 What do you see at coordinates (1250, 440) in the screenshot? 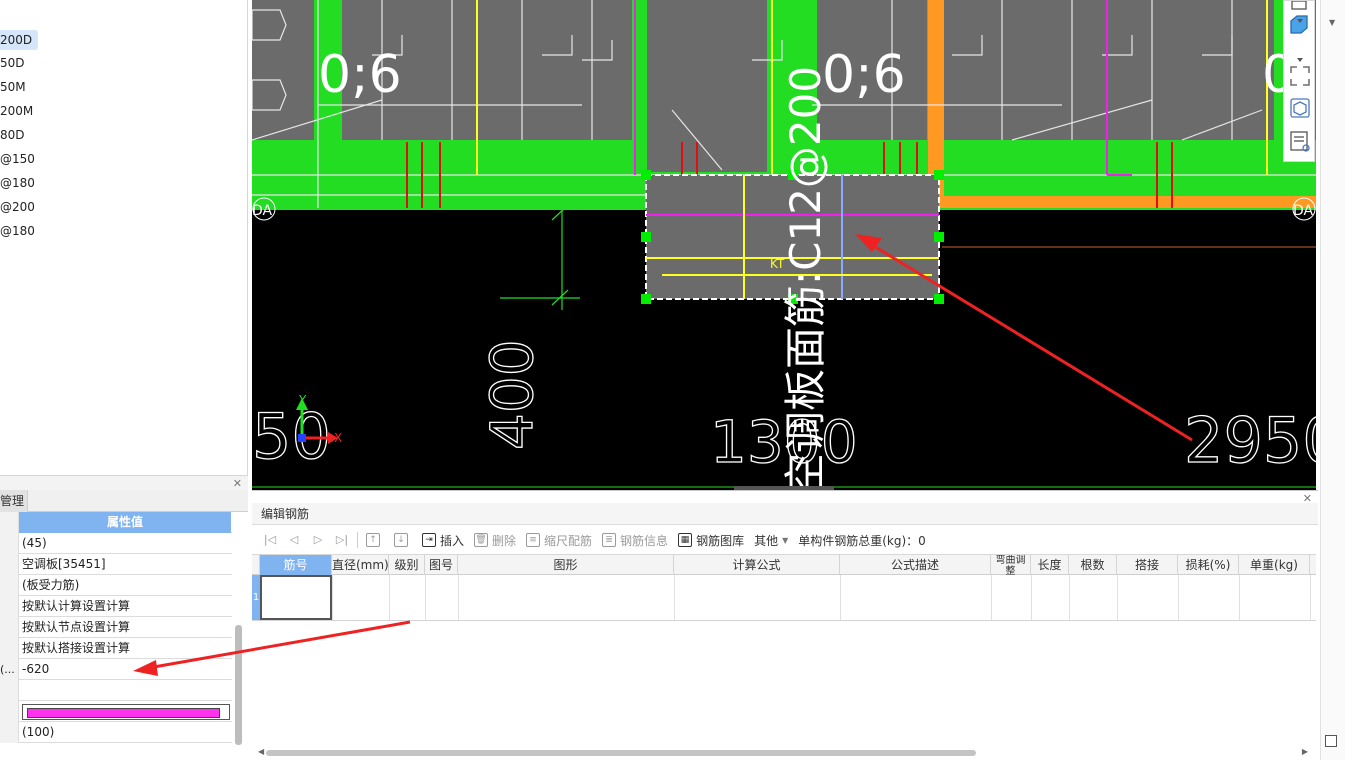
I see `dimension-label: 2950` at bounding box center [1250, 440].